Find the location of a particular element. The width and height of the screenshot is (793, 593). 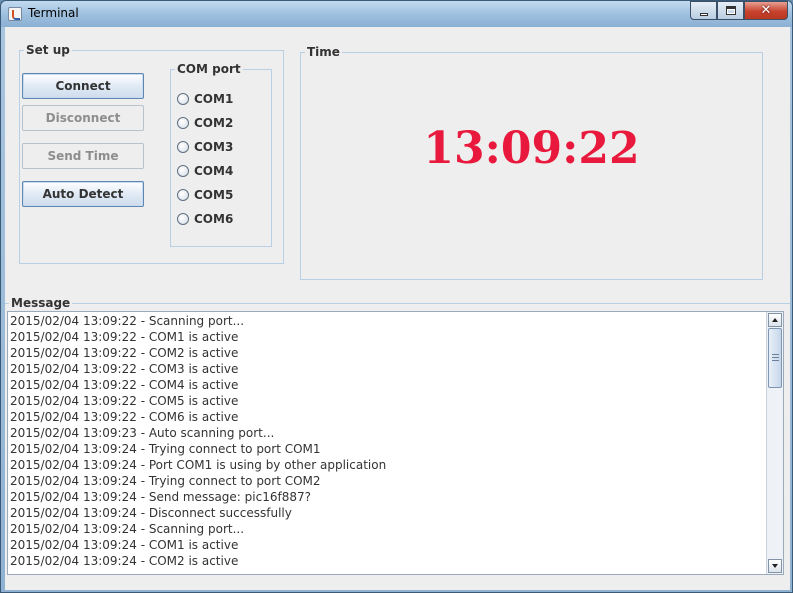

radio-com3: COM3 is located at coordinates (205, 147).